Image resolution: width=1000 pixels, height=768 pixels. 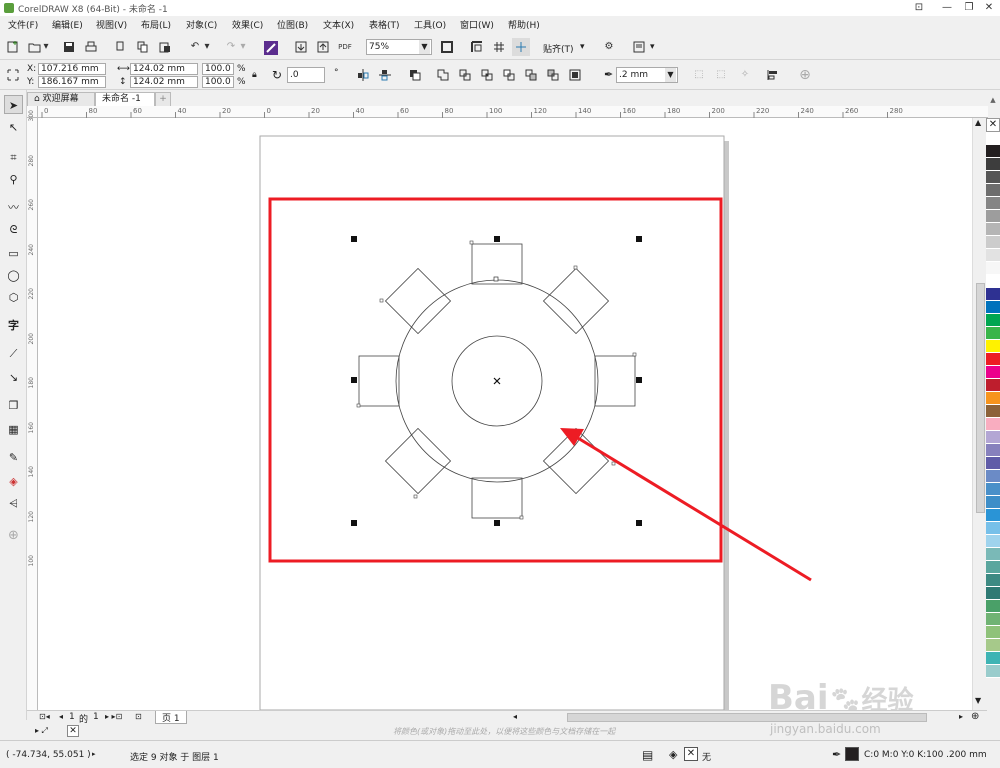 What do you see at coordinates (218, 69) in the screenshot?
I see `scale-x-input: 100.0` at bounding box center [218, 69].